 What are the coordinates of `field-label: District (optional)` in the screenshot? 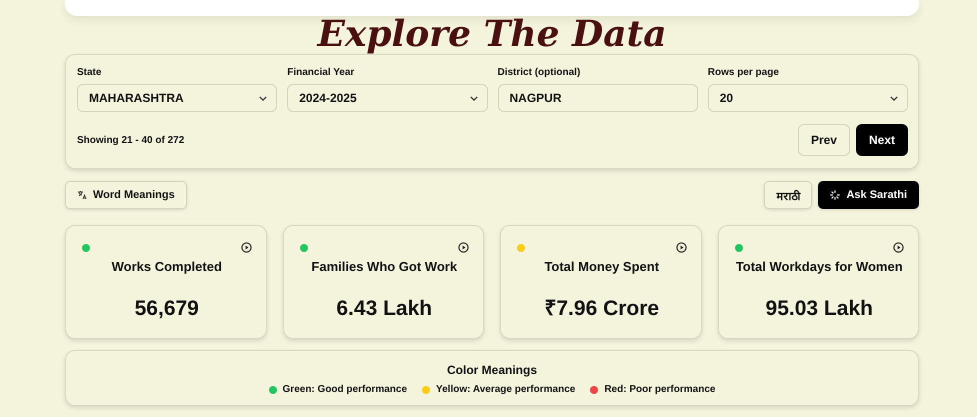 It's located at (540, 72).